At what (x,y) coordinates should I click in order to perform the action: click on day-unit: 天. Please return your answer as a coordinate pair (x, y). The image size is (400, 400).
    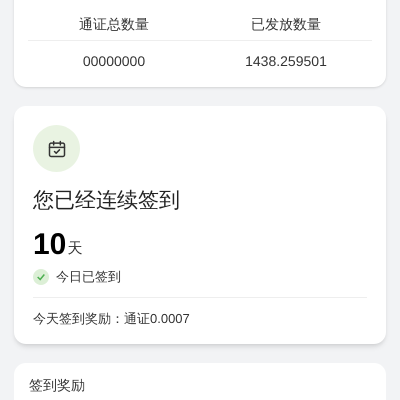
    Looking at the image, I should click on (74, 248).